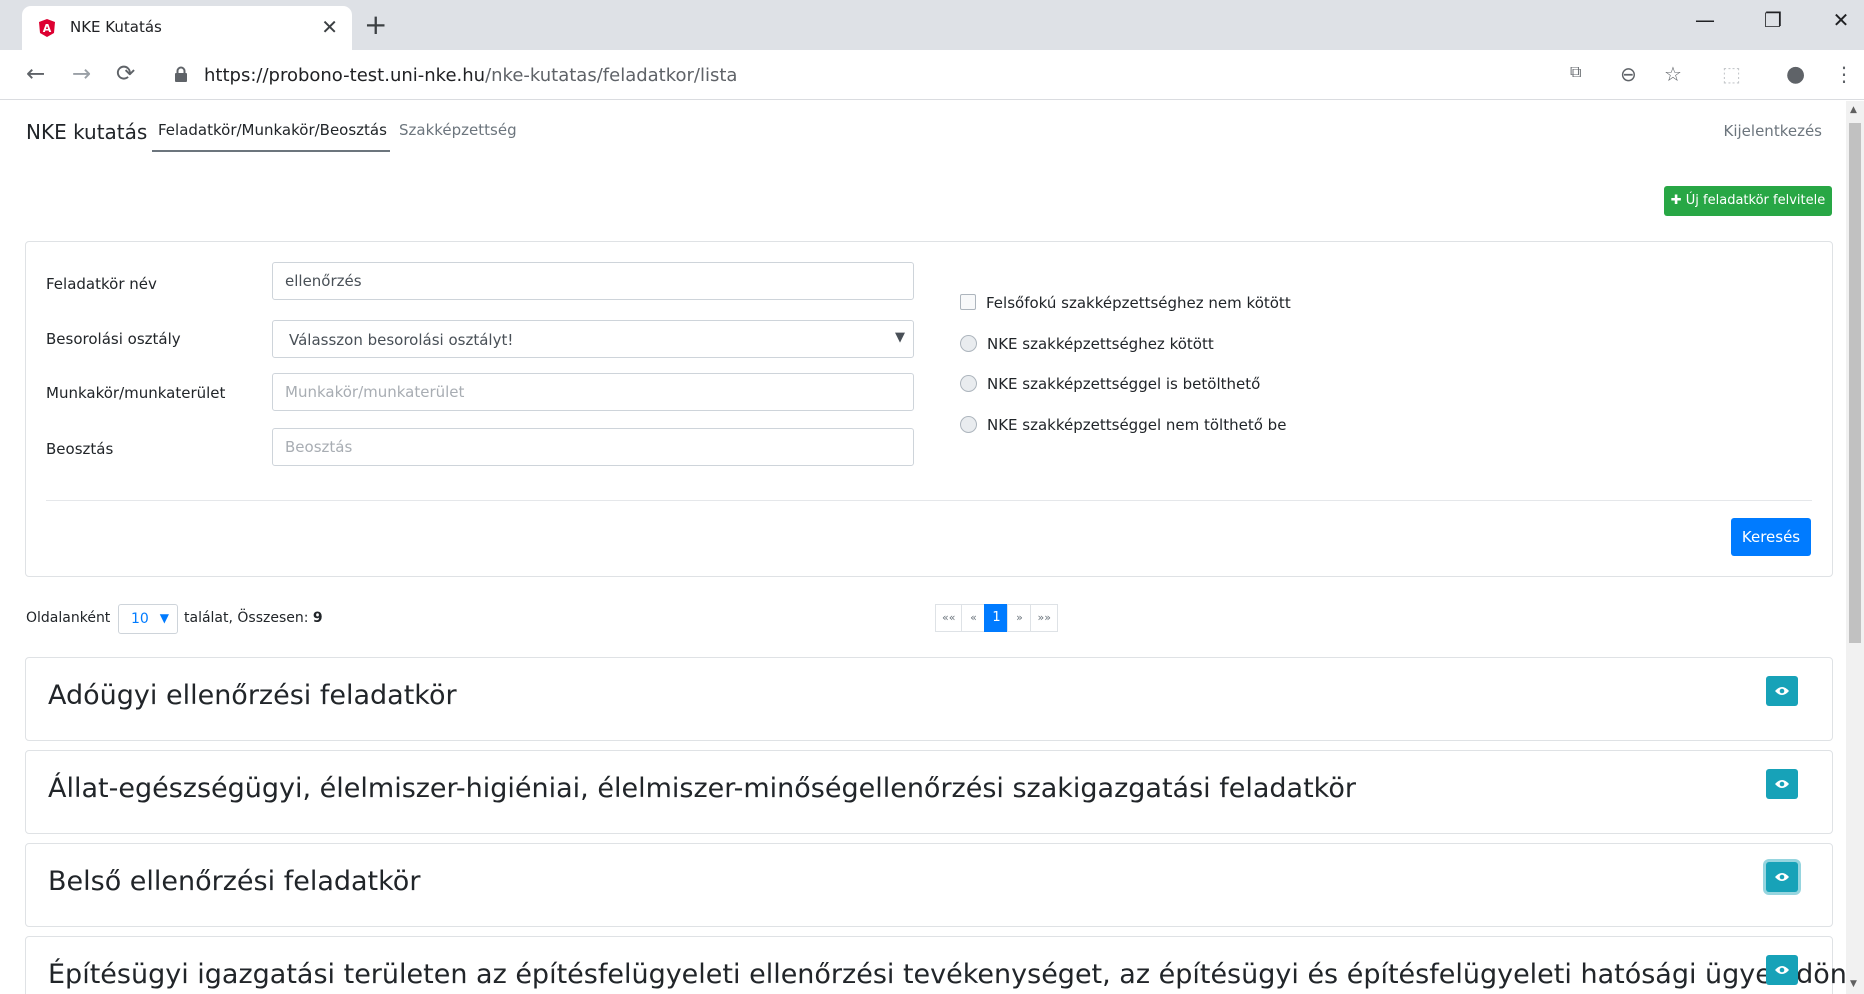 This screenshot has height=994, width=1864. Describe the element at coordinates (35, 74) in the screenshot. I see `back-icon: ←` at that location.